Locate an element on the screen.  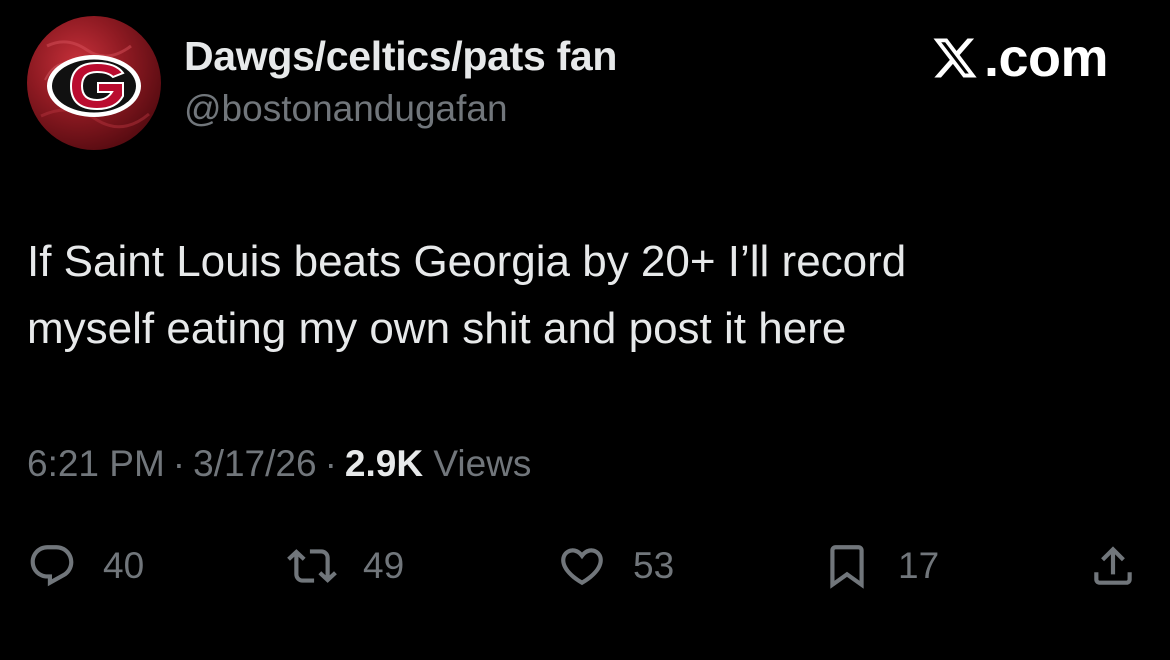
reply-icon is located at coordinates (52, 566).